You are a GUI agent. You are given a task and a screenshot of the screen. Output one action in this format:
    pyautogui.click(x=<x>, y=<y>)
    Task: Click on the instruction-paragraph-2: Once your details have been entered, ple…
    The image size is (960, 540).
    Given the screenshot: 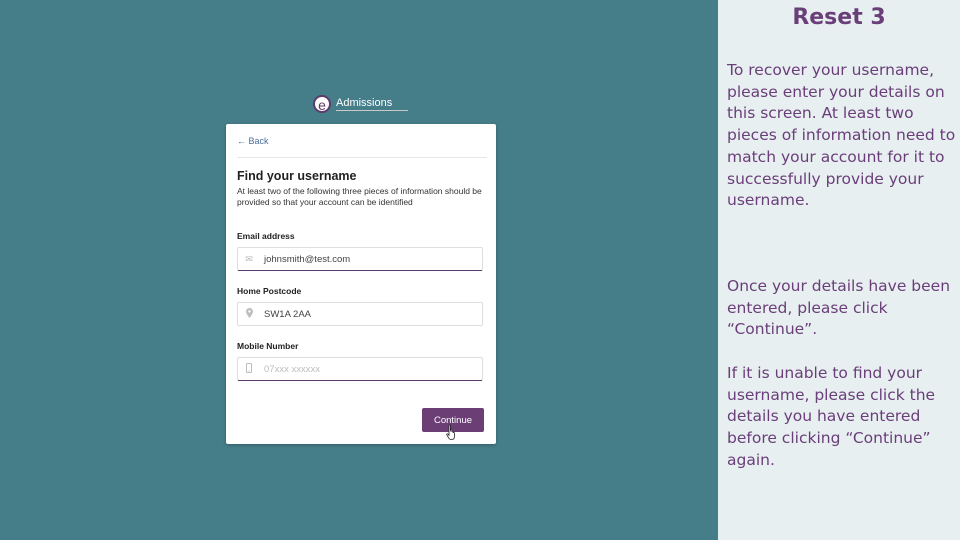 What is the action you would take?
    pyautogui.click(x=839, y=308)
    